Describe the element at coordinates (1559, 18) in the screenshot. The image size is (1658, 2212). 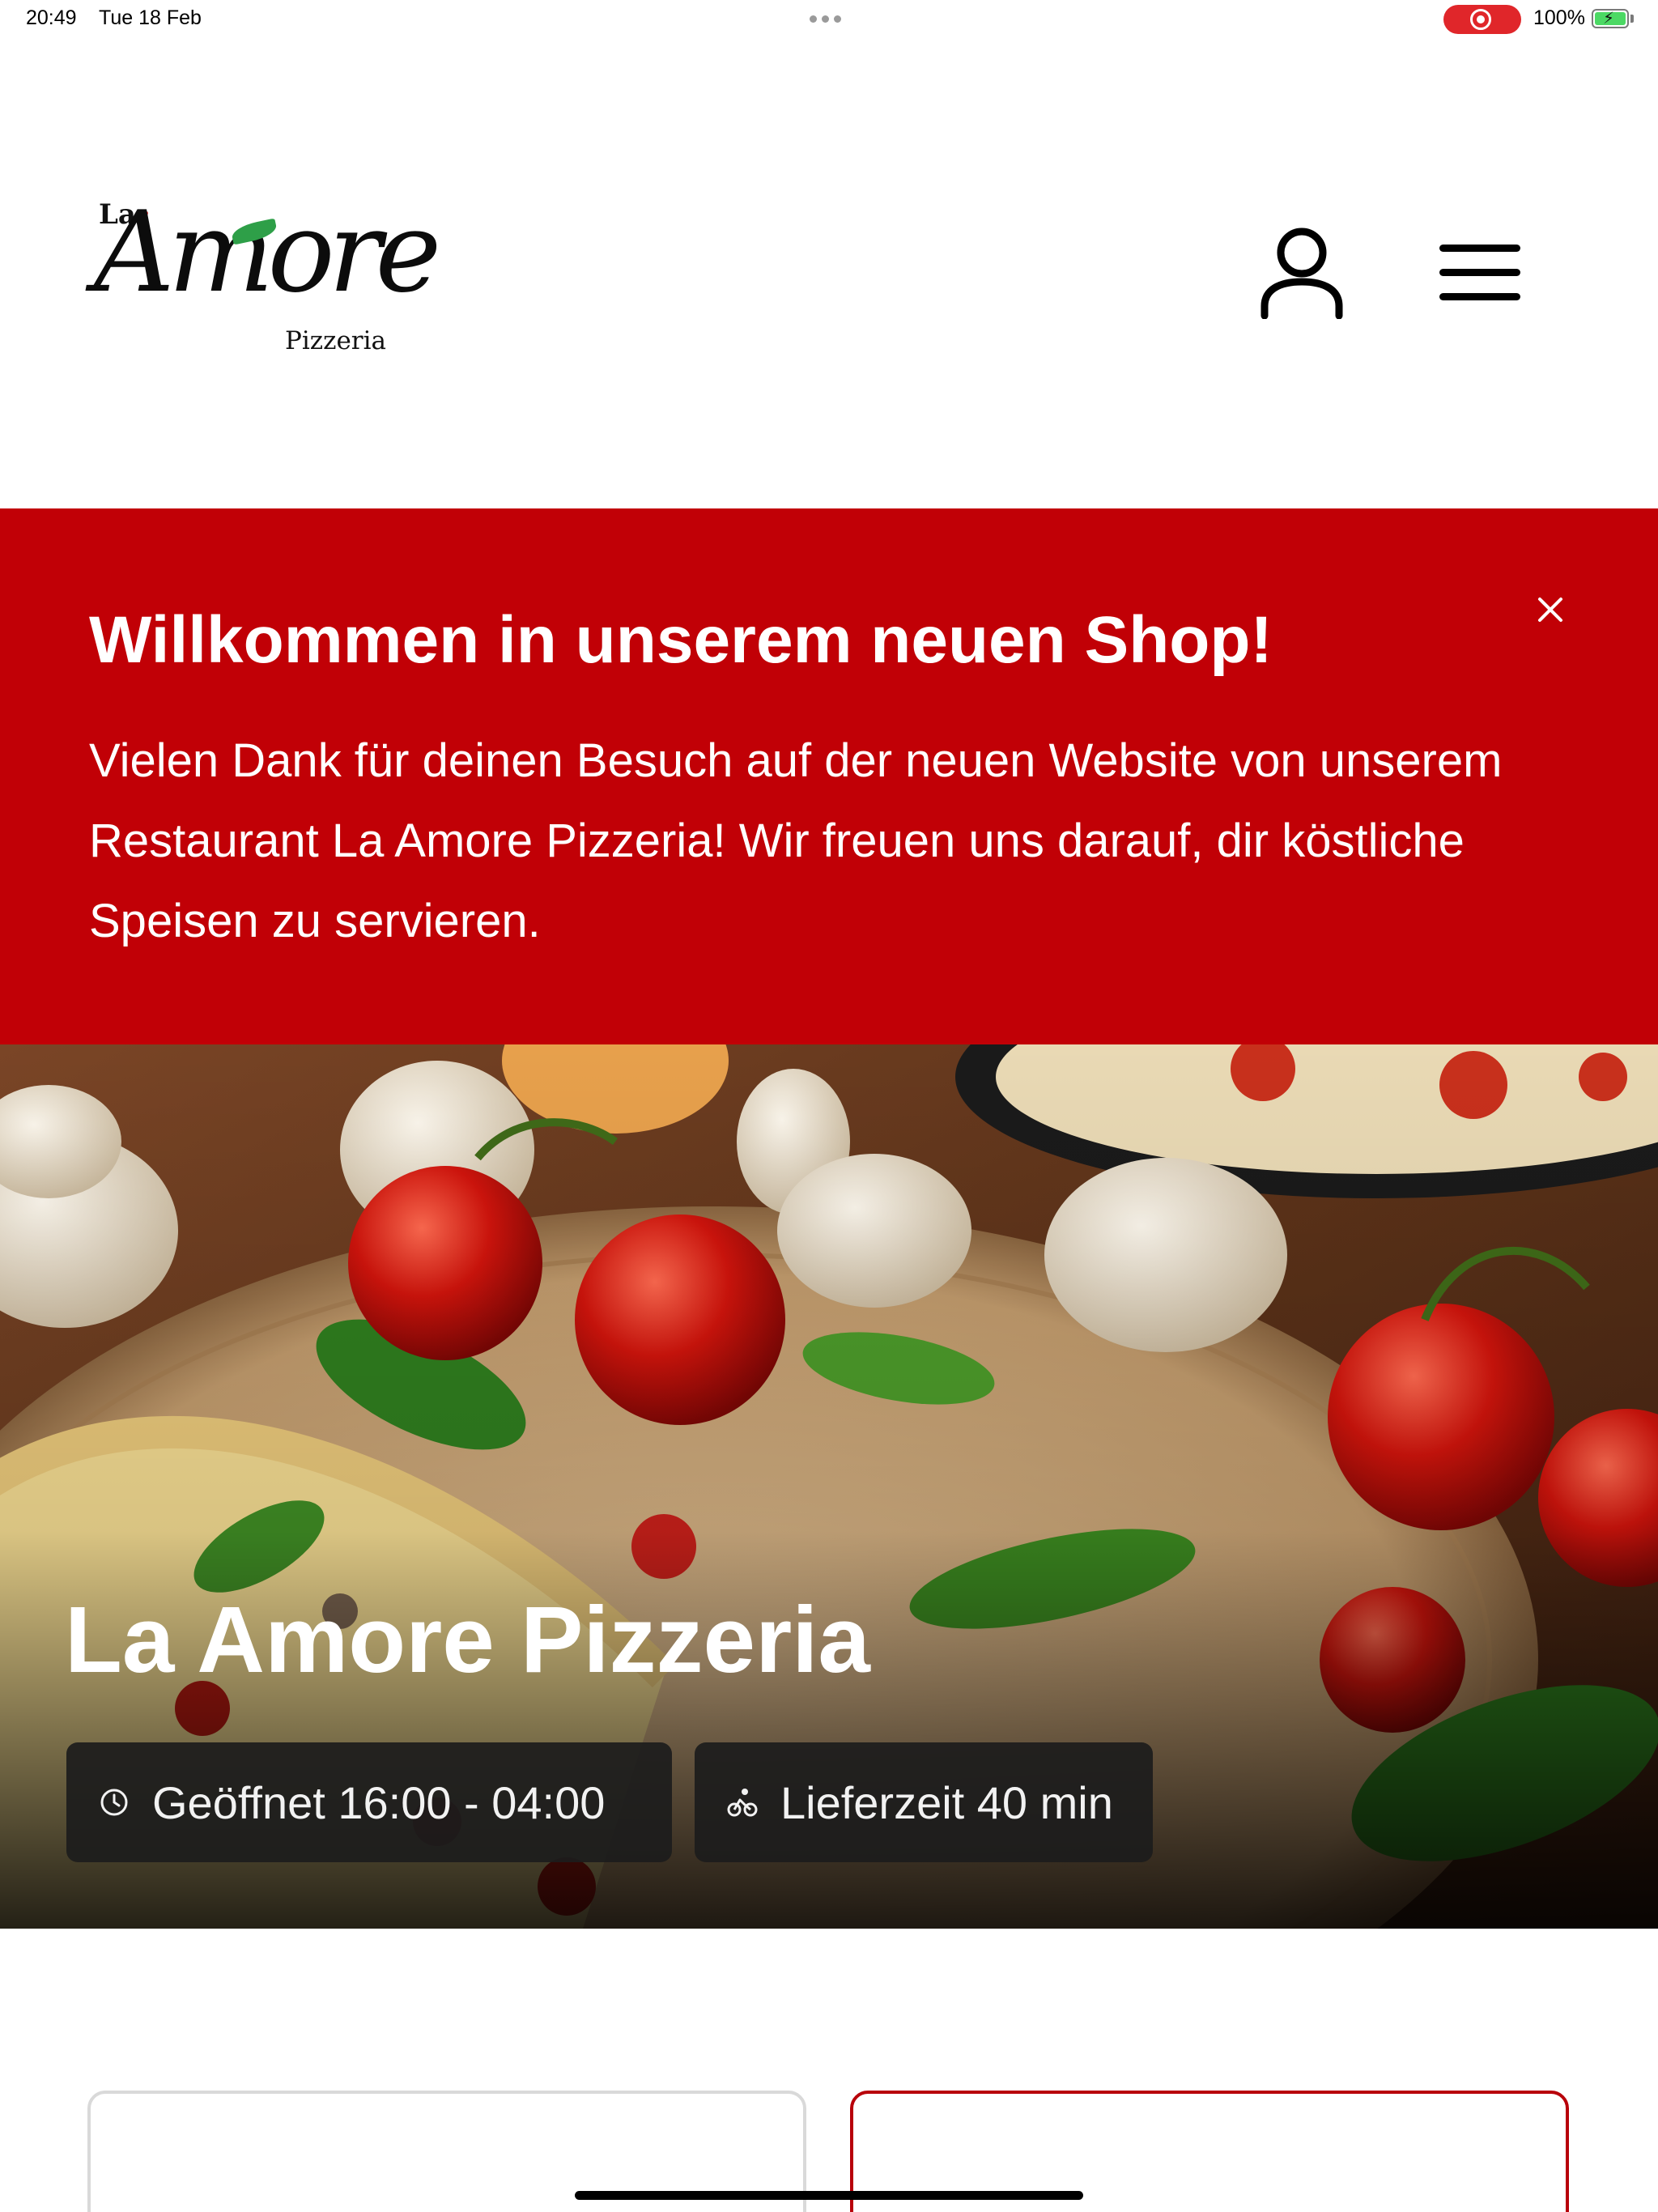
I see `battery-percentage: 100%` at that location.